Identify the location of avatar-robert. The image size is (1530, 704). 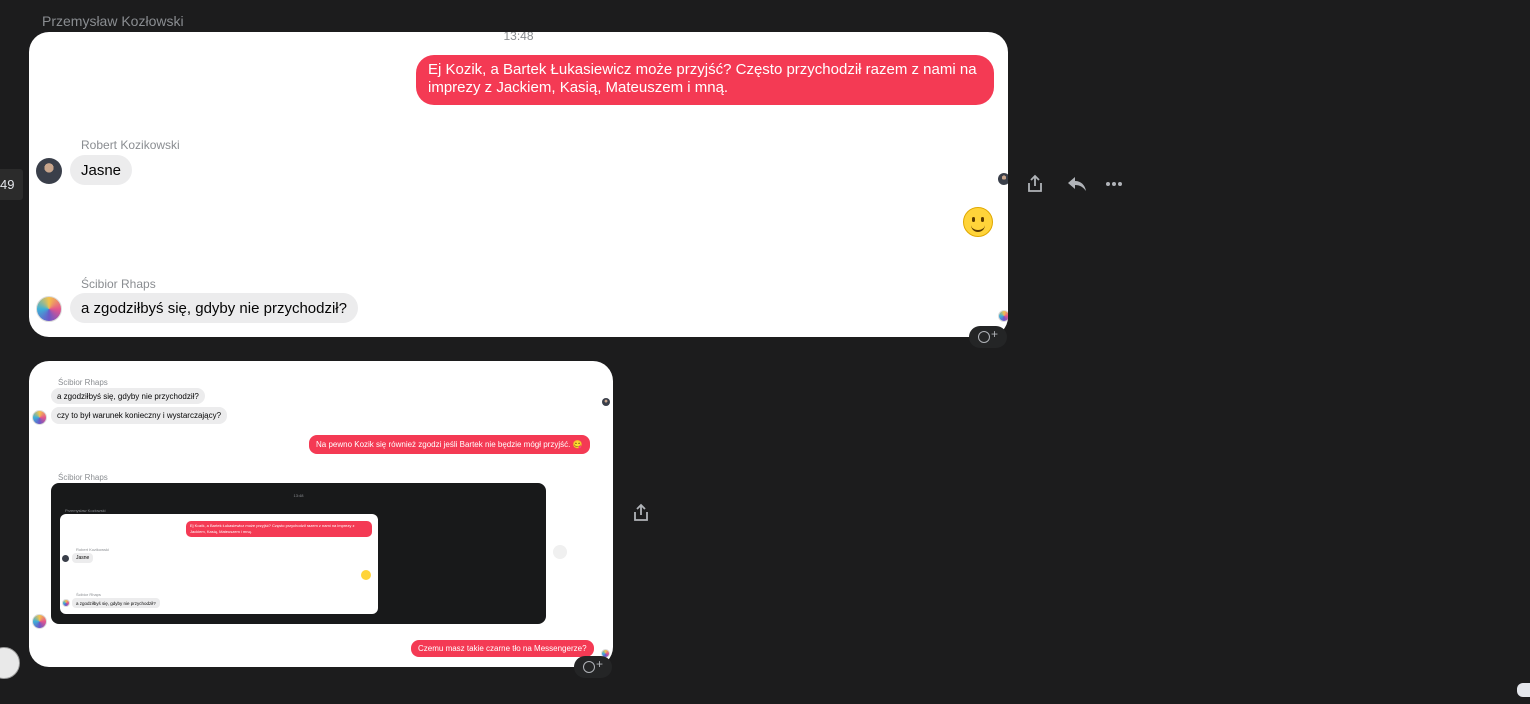
(49, 171).